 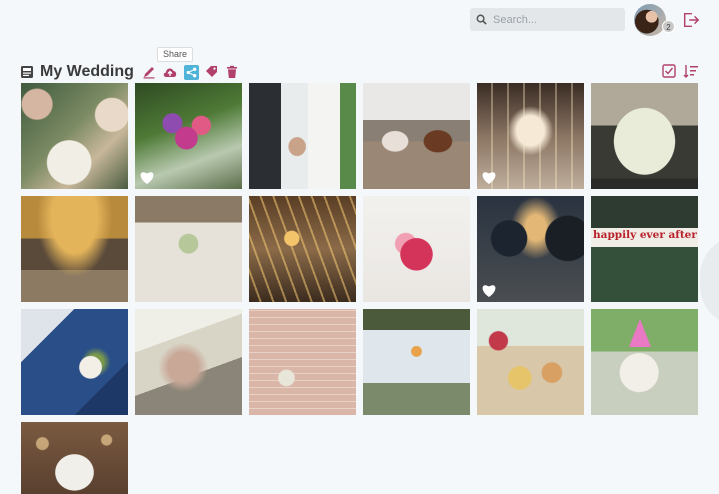 I want to click on sign-text: happily ever after, so click(x=645, y=235).